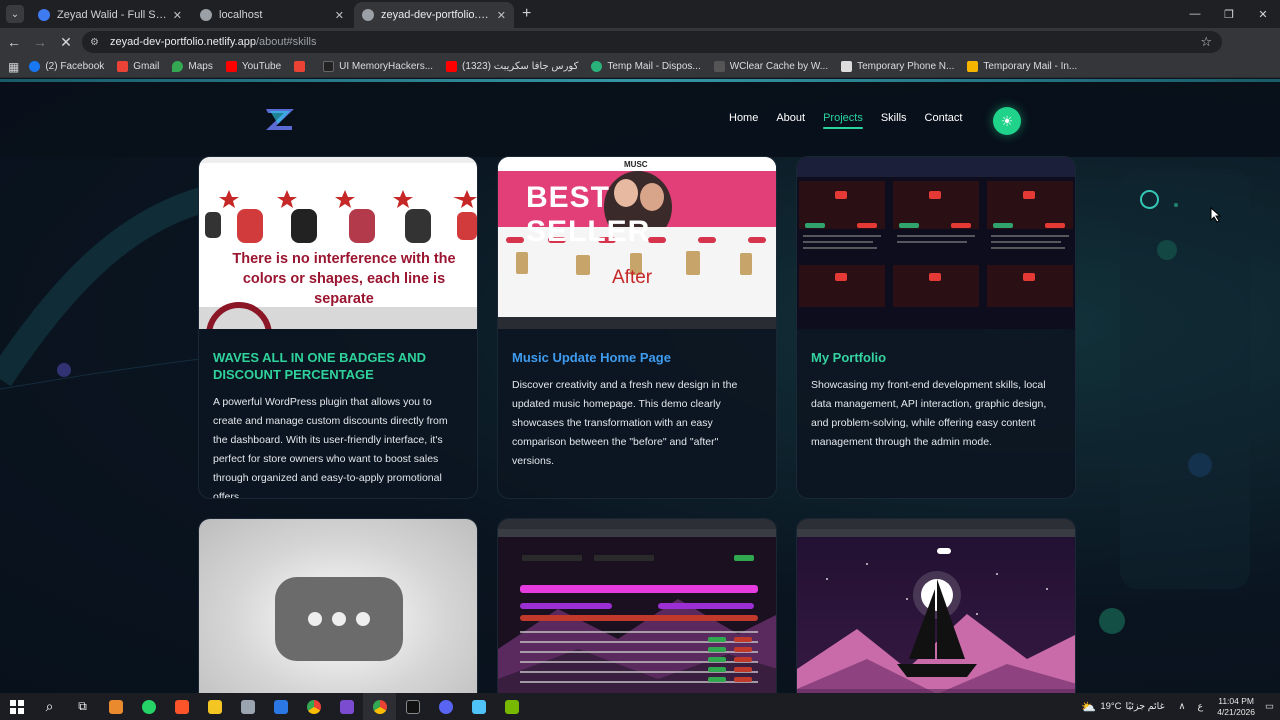 This screenshot has width=1280, height=720. Describe the element at coordinates (719, 66) in the screenshot. I see `cache-icon` at that location.